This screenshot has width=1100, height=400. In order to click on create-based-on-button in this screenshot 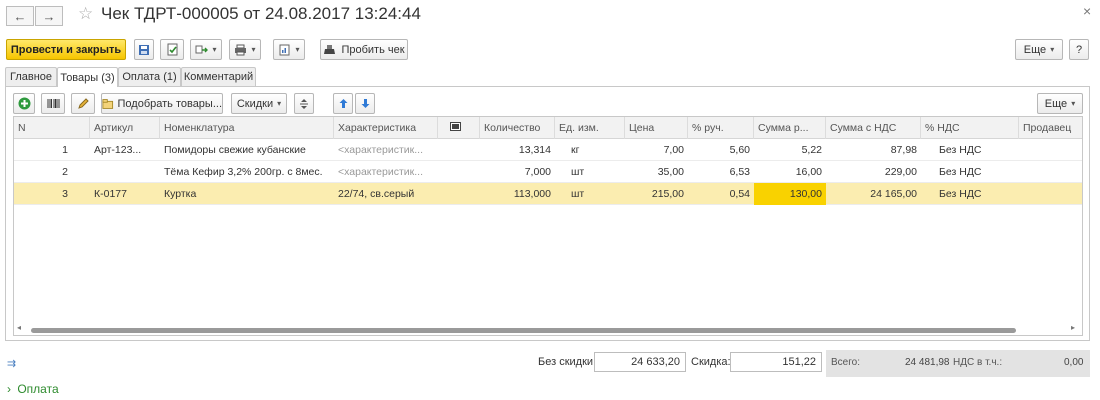, I will do `click(206, 49)`.